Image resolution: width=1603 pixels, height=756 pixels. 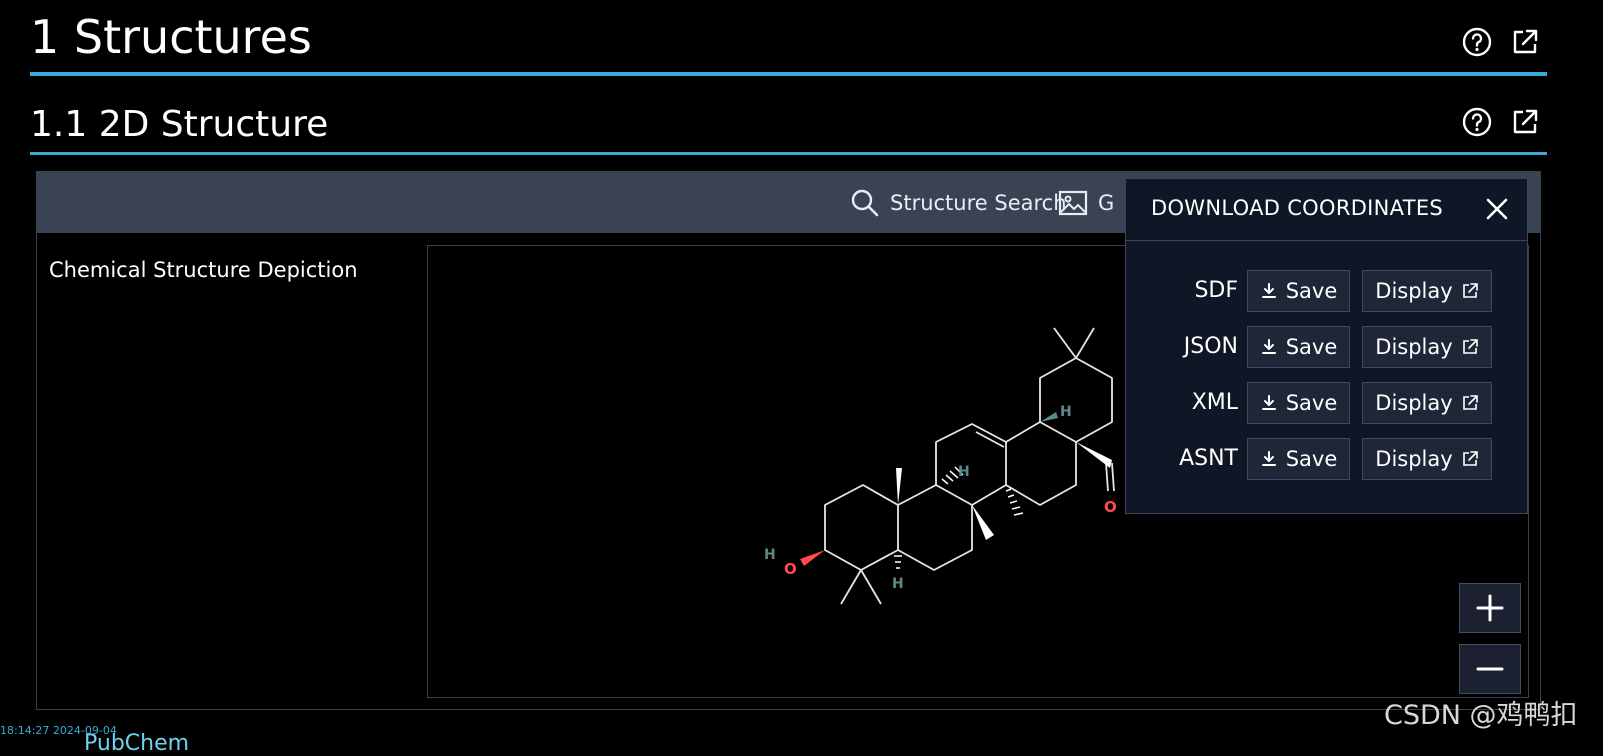 What do you see at coordinates (1208, 458) in the screenshot?
I see `format-label: ASNT` at bounding box center [1208, 458].